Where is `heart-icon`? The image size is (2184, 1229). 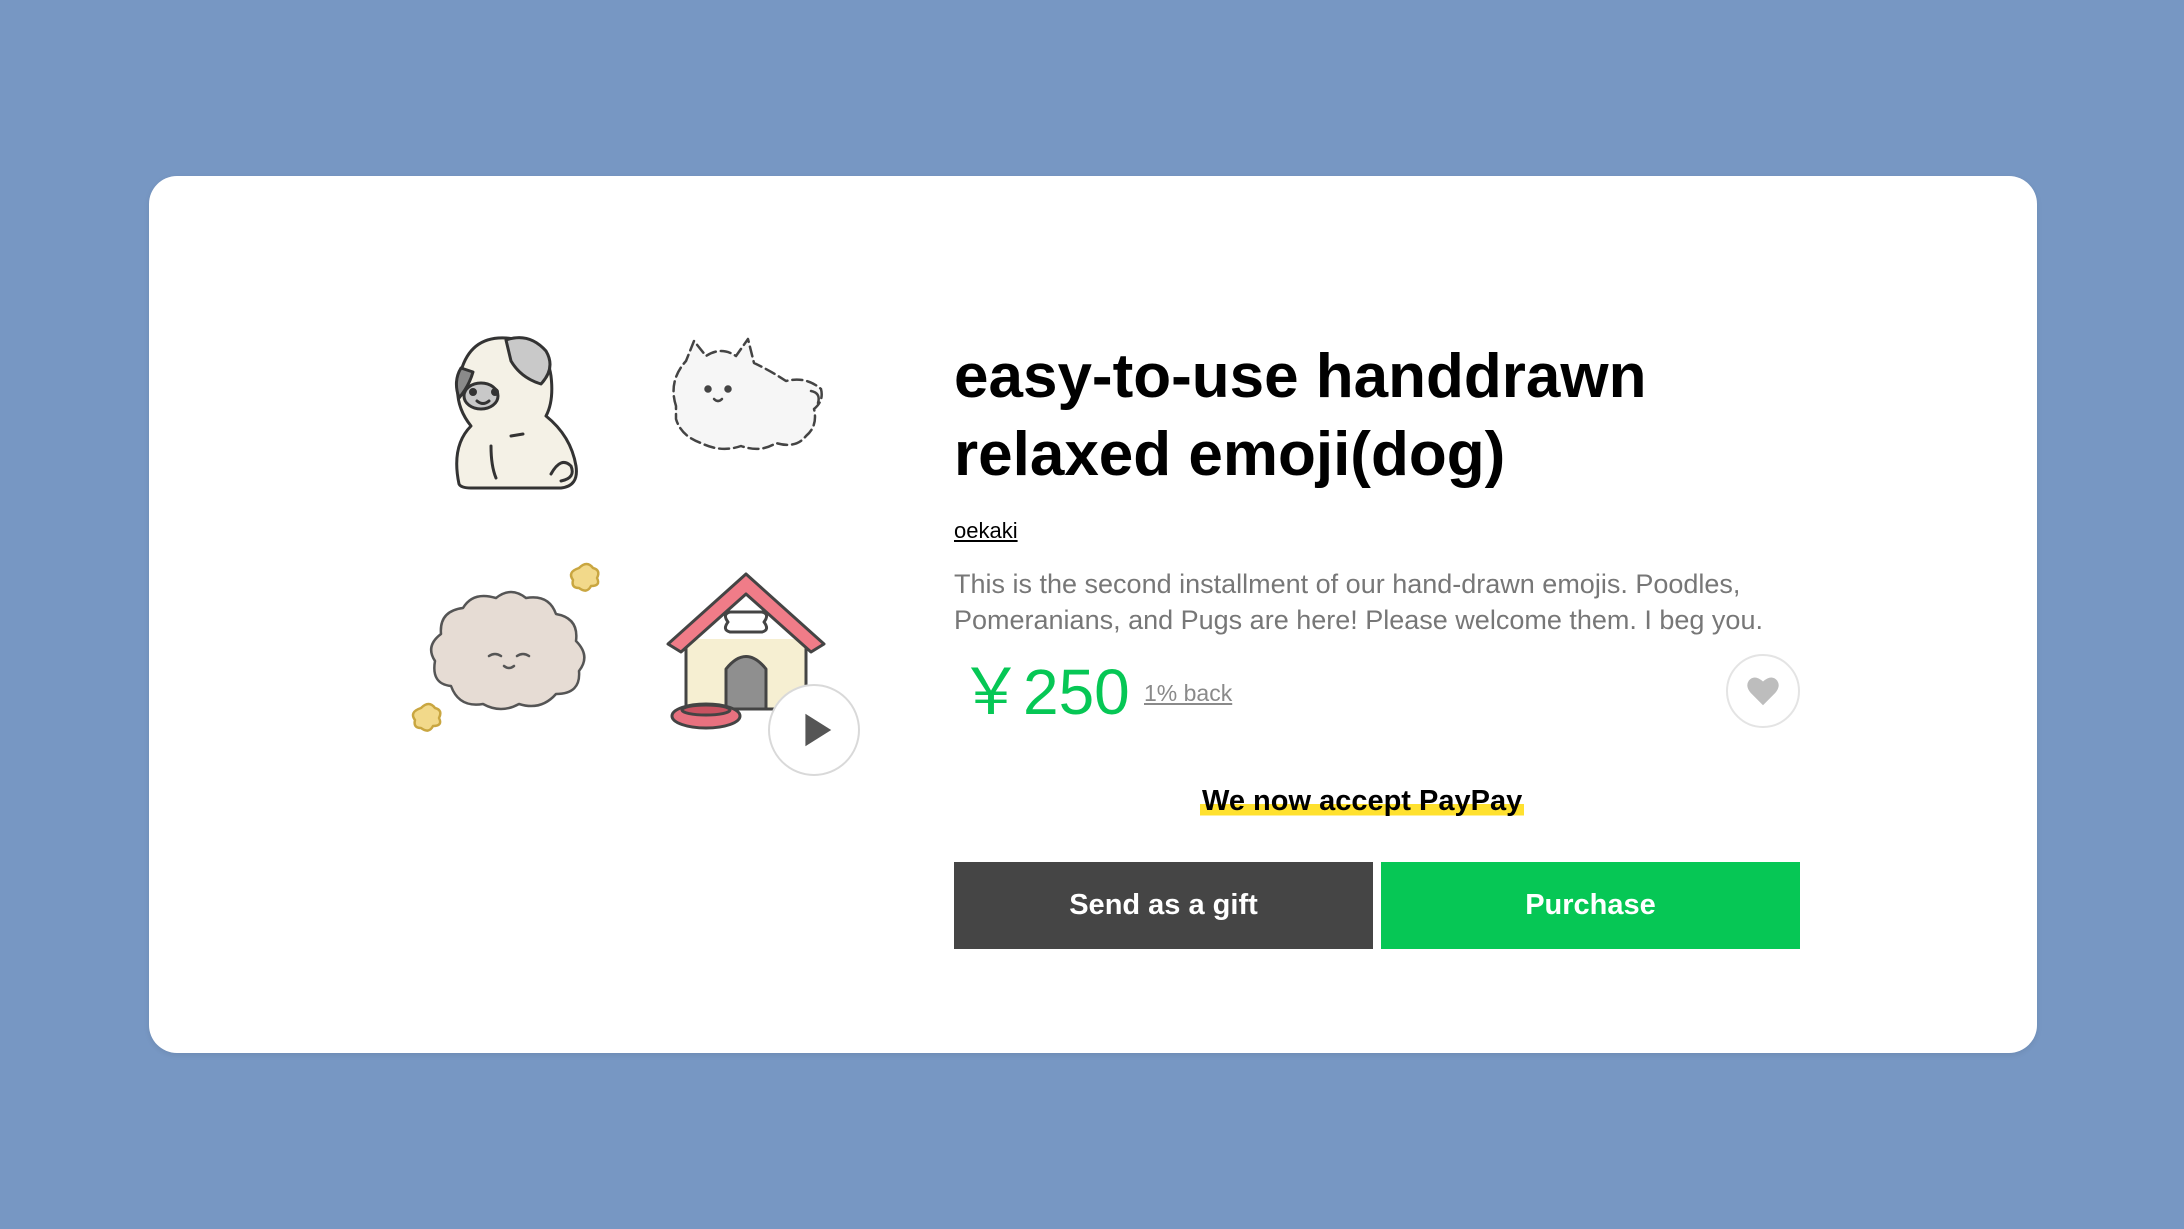 heart-icon is located at coordinates (1763, 691).